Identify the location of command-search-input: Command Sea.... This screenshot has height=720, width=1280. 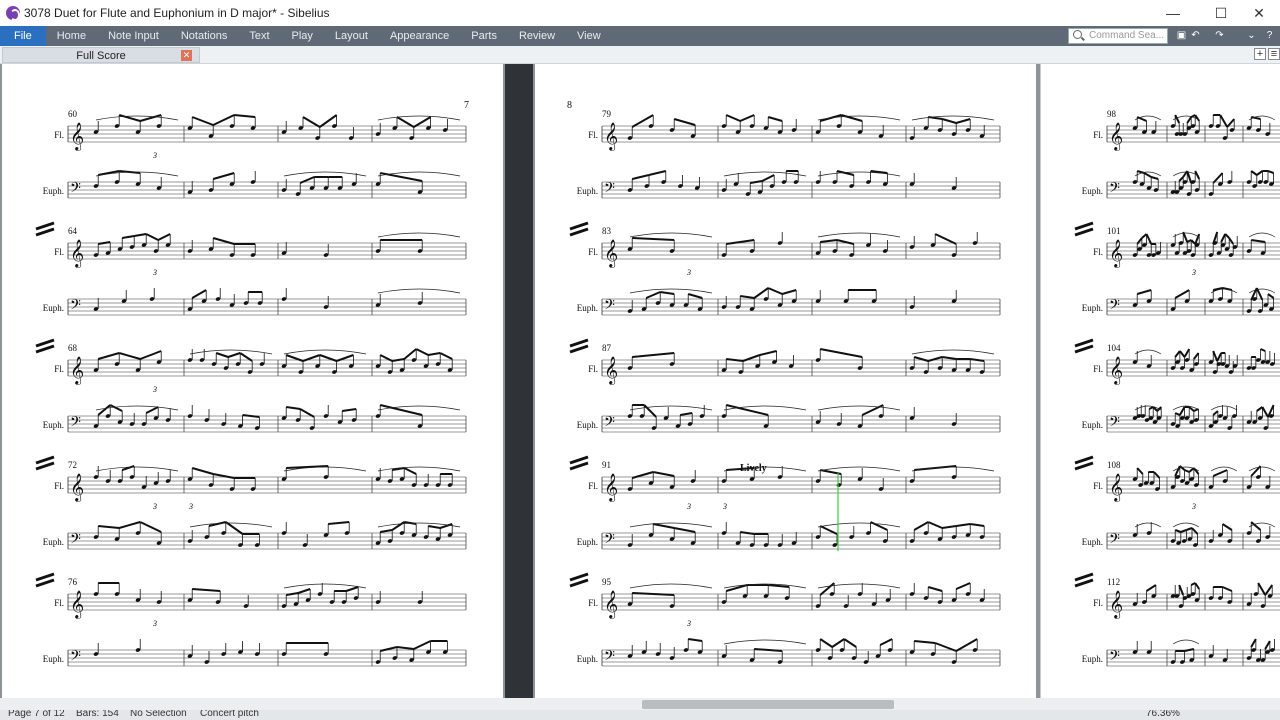
(1118, 36).